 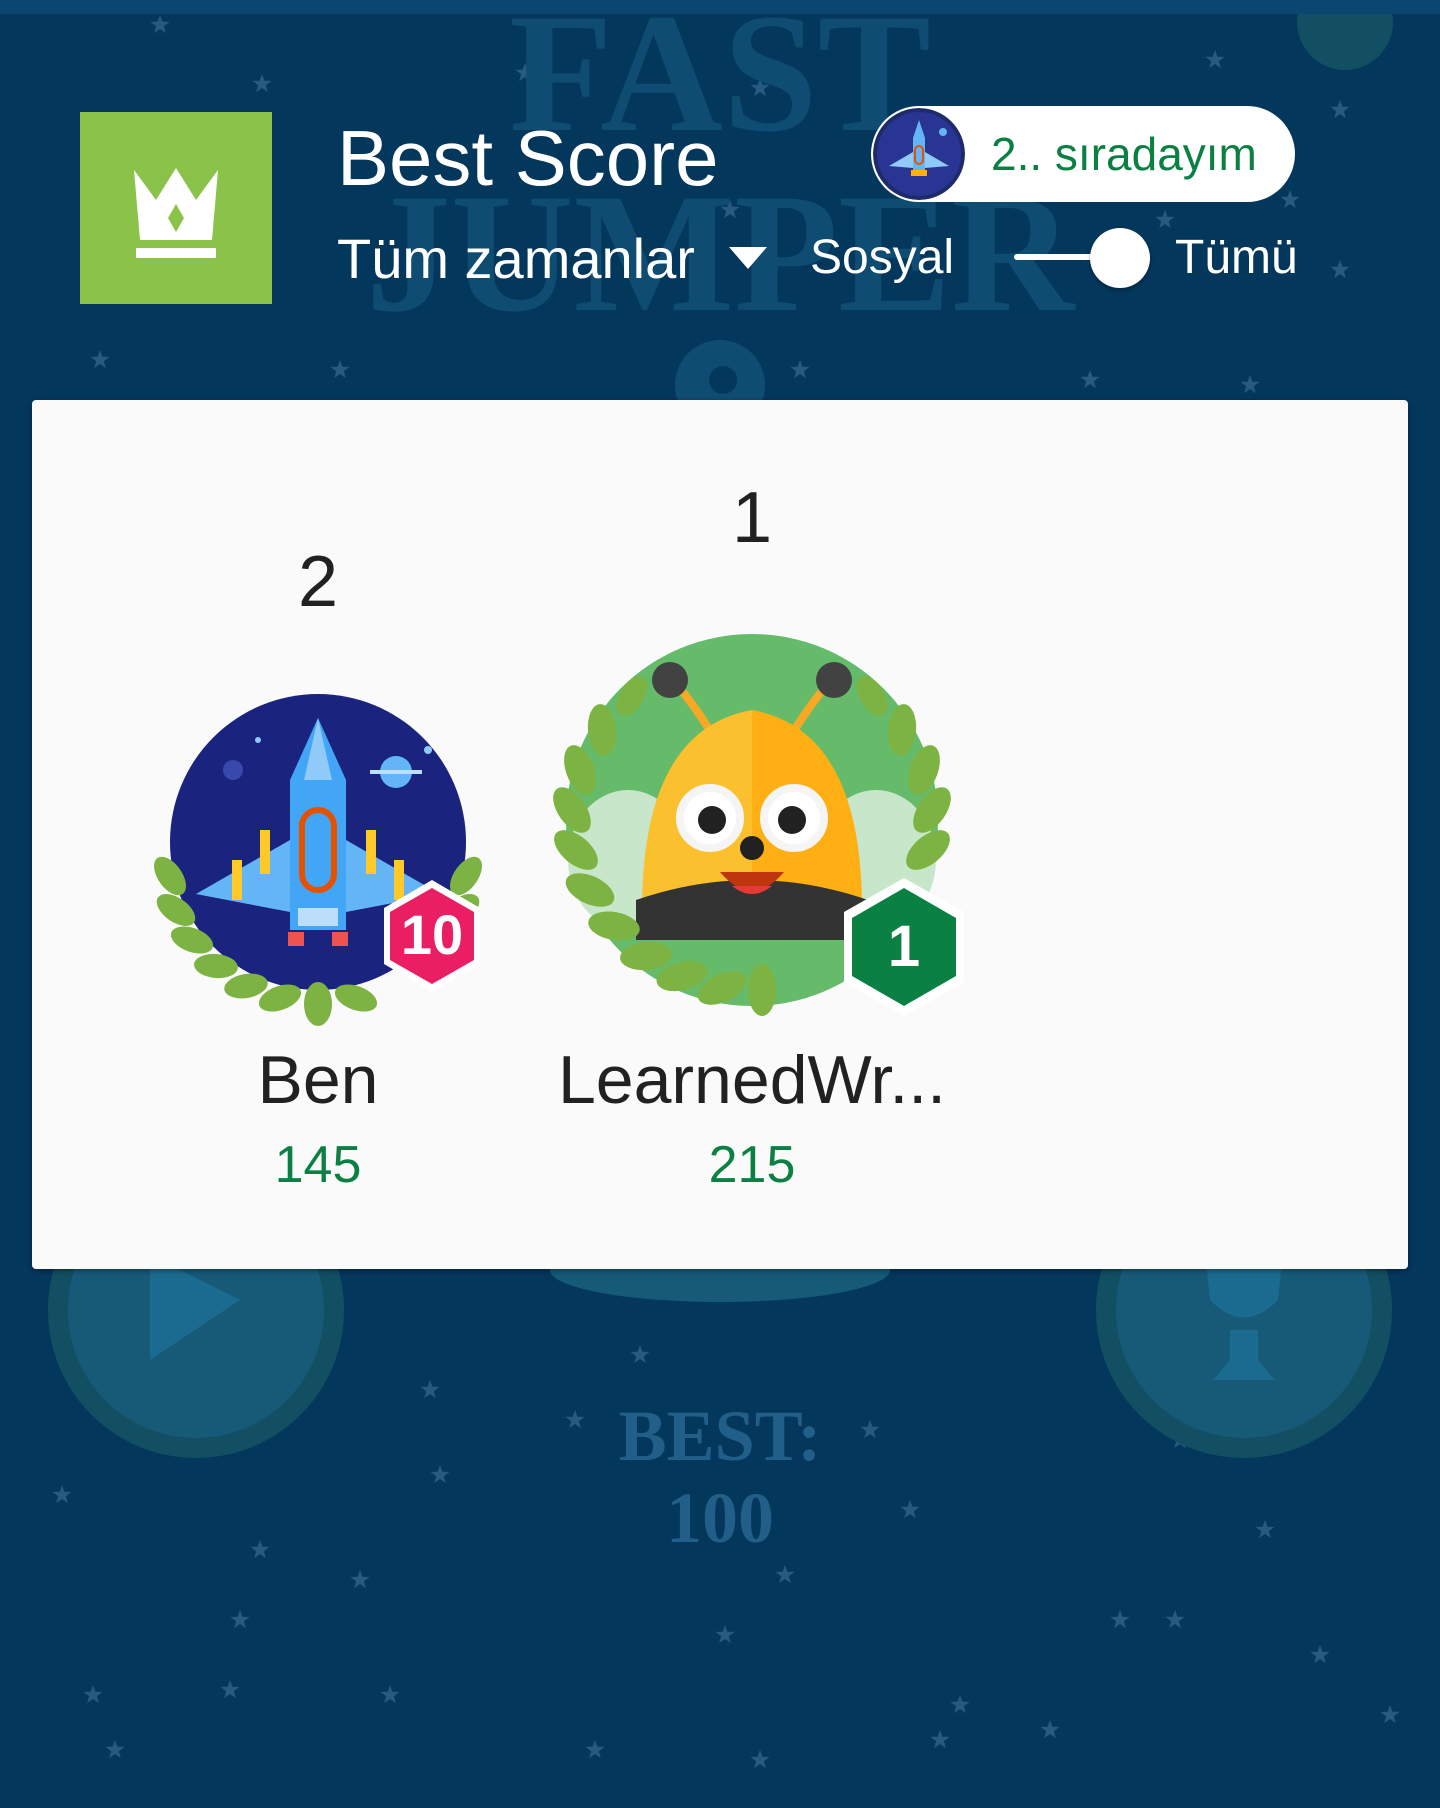 I want to click on bg-best-value: 100, so click(x=720, y=1518).